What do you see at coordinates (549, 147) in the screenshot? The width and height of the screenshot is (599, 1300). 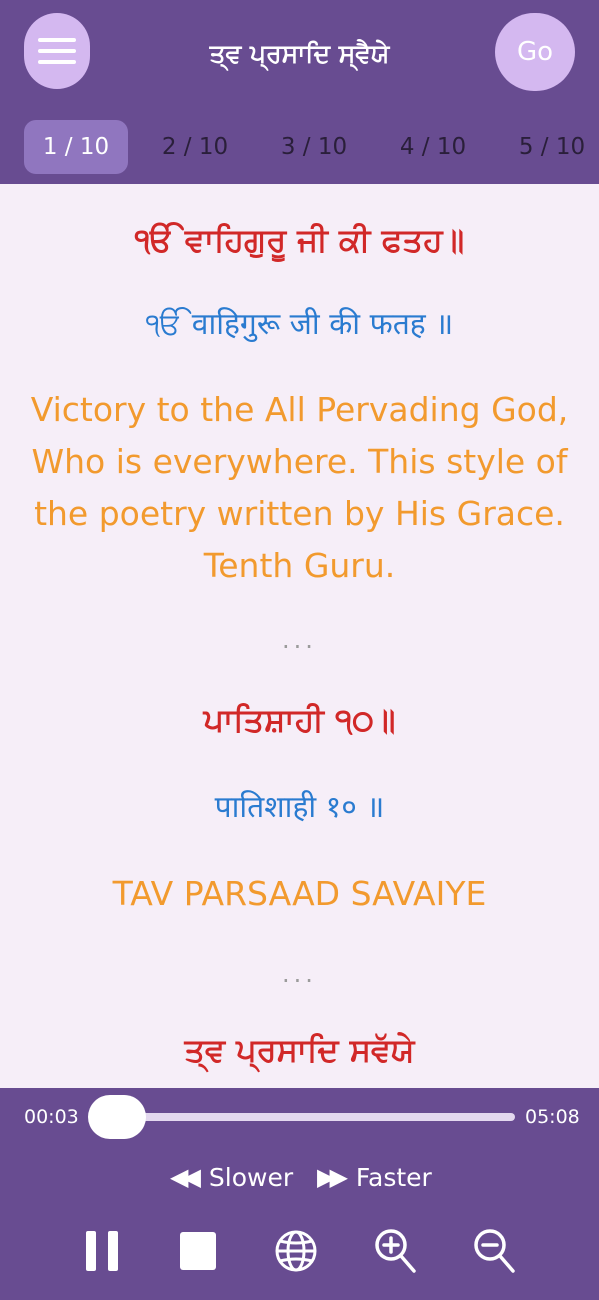 I see `tab-page-5: 5 / 10` at bounding box center [549, 147].